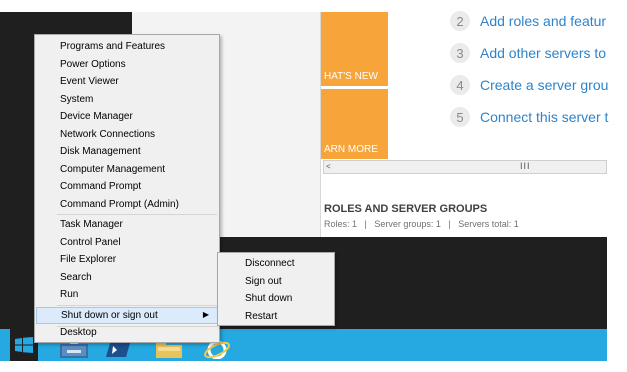 This screenshot has width=627, height=372. Describe the element at coordinates (127, 204) in the screenshot. I see `menu-command-prompt-admin: Command Prompt (Admin)` at that location.